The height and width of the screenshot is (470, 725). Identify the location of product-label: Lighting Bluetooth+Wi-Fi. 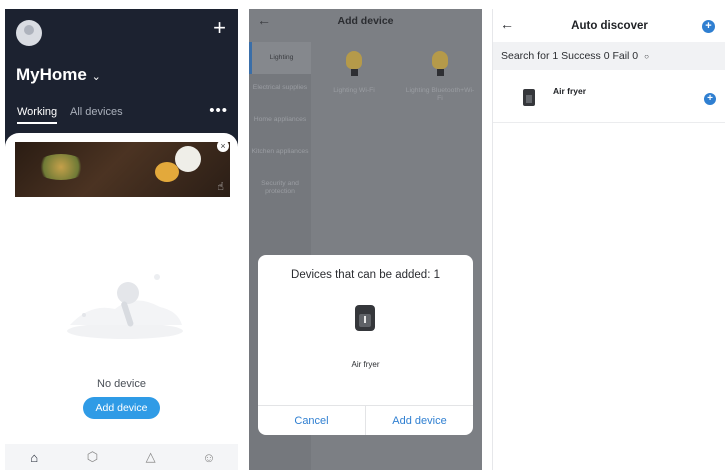
(440, 94).